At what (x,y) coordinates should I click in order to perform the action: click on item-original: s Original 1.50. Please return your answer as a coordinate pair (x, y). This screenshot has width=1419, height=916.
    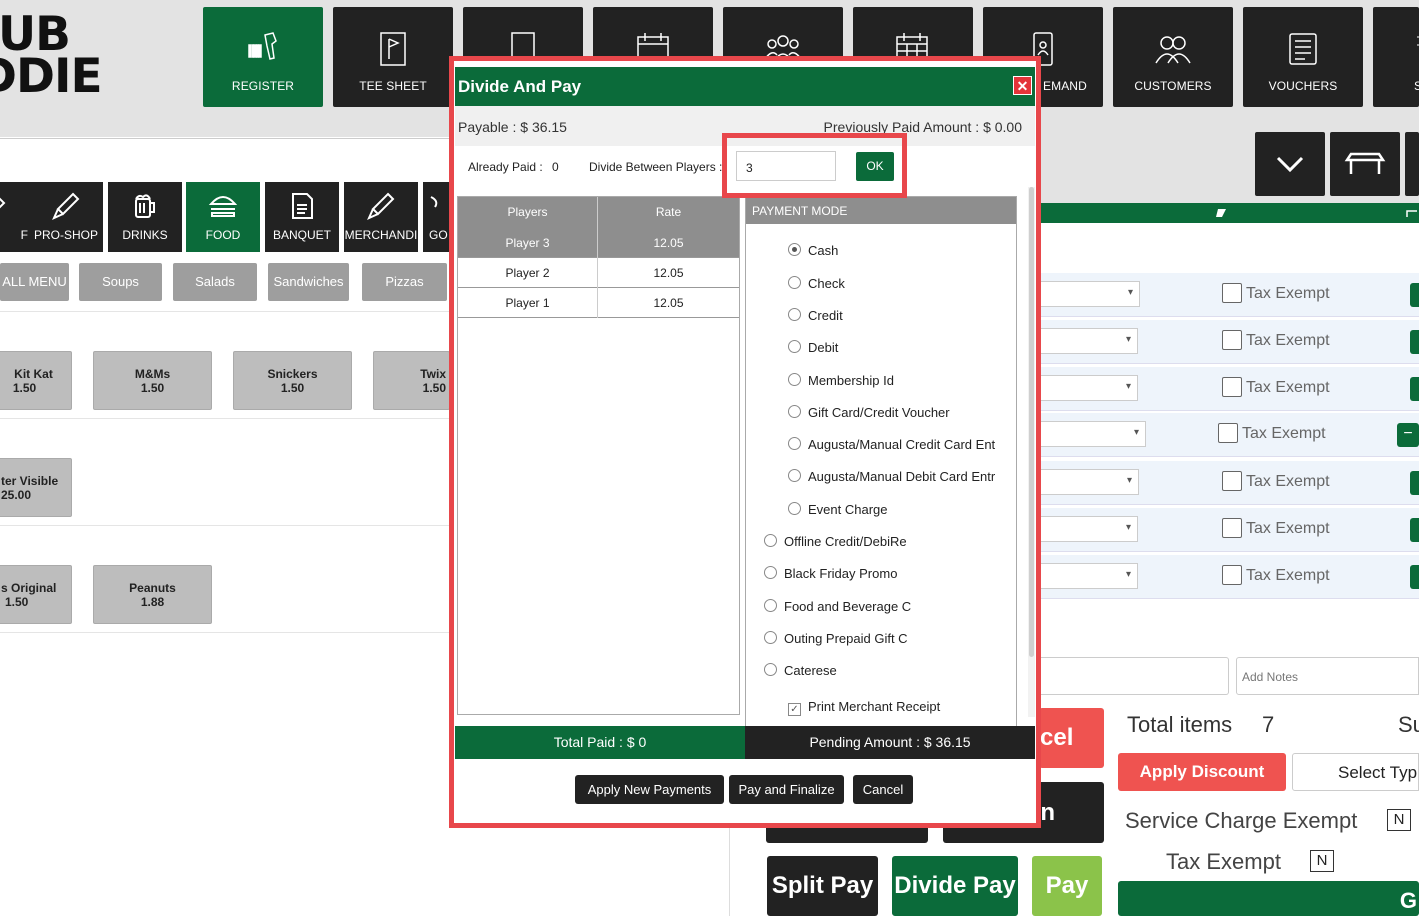
    Looking at the image, I should click on (36, 594).